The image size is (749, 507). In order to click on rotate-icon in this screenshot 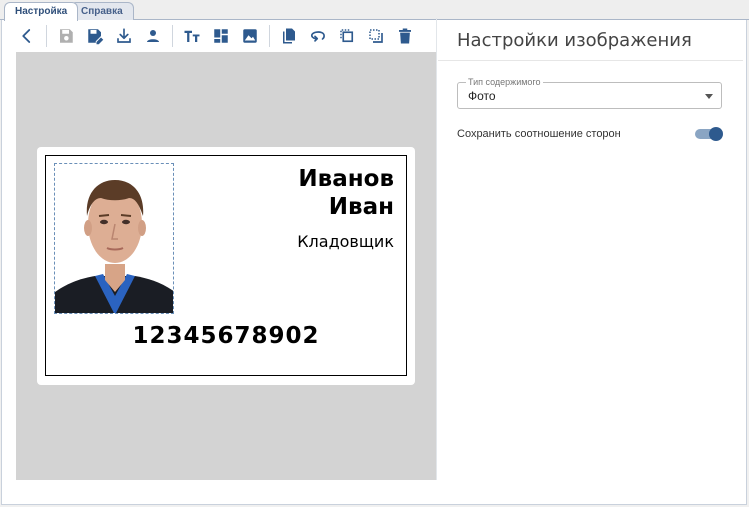, I will do `click(317, 36)`.